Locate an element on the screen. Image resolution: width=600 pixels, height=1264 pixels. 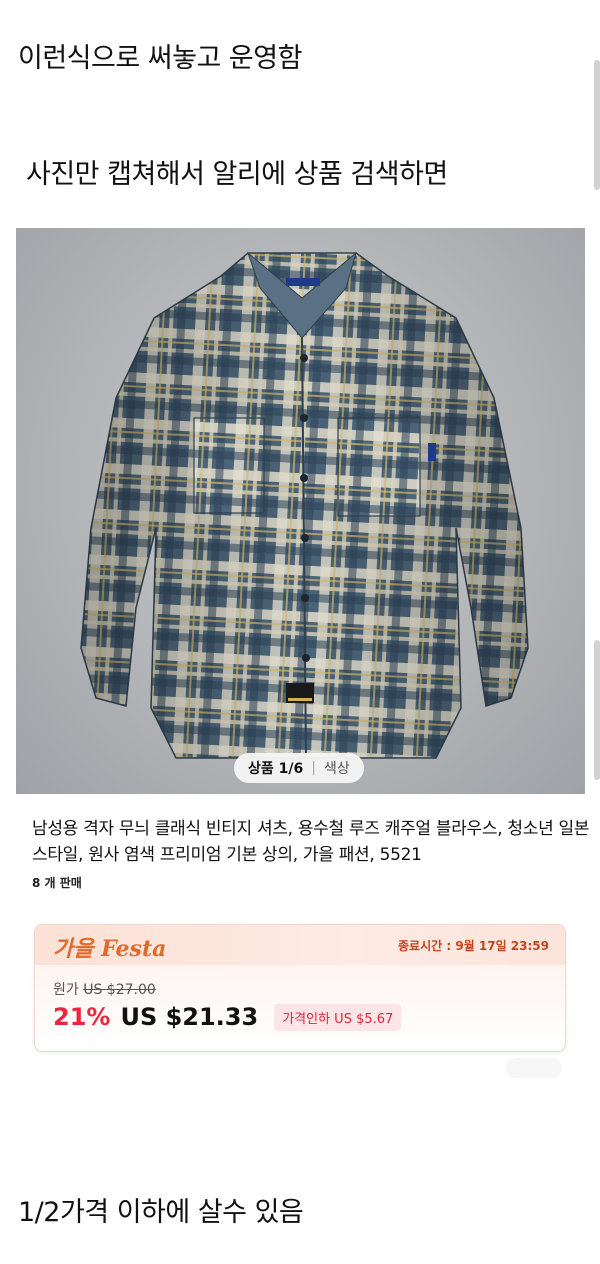
festa-logo: 가을 Festa is located at coordinates (110, 949).